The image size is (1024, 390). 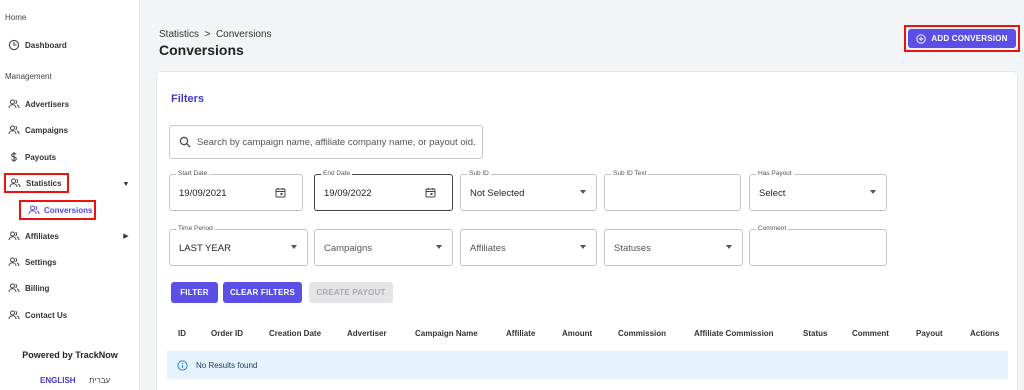 I want to click on sidebar-item-campaigns: Campaigns, so click(x=38, y=130).